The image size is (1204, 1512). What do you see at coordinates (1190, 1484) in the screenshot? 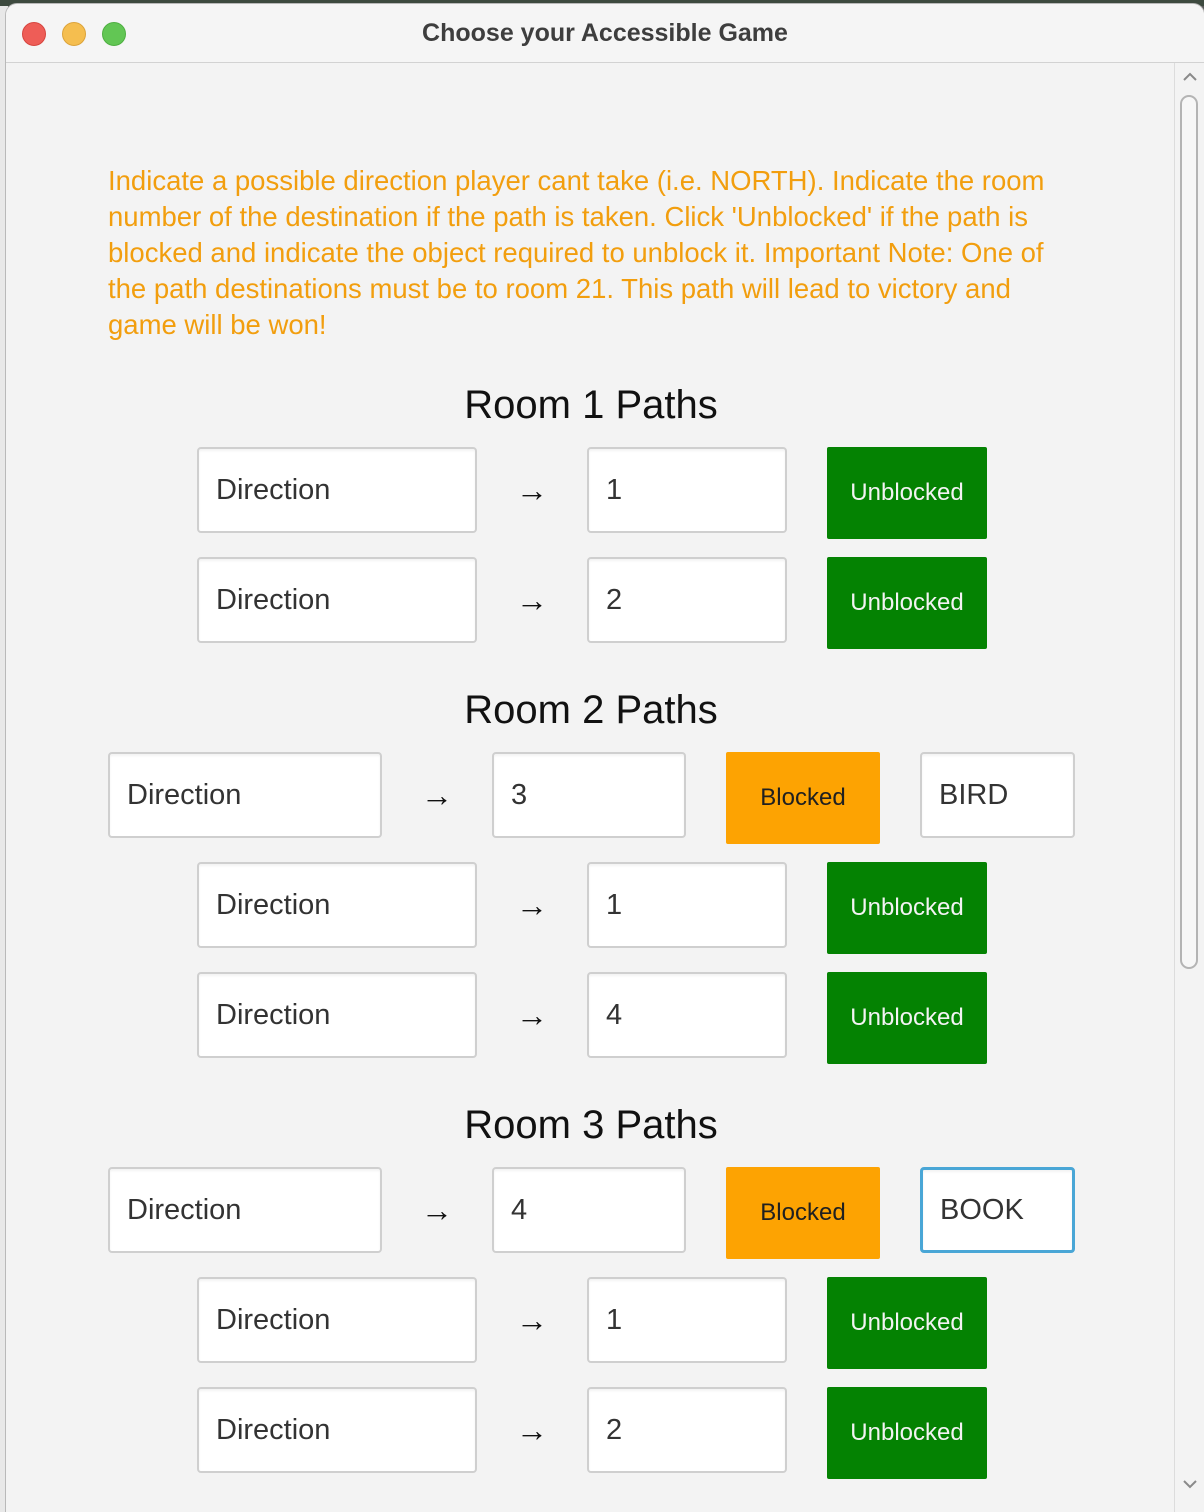
I see `chevron-down-icon` at bounding box center [1190, 1484].